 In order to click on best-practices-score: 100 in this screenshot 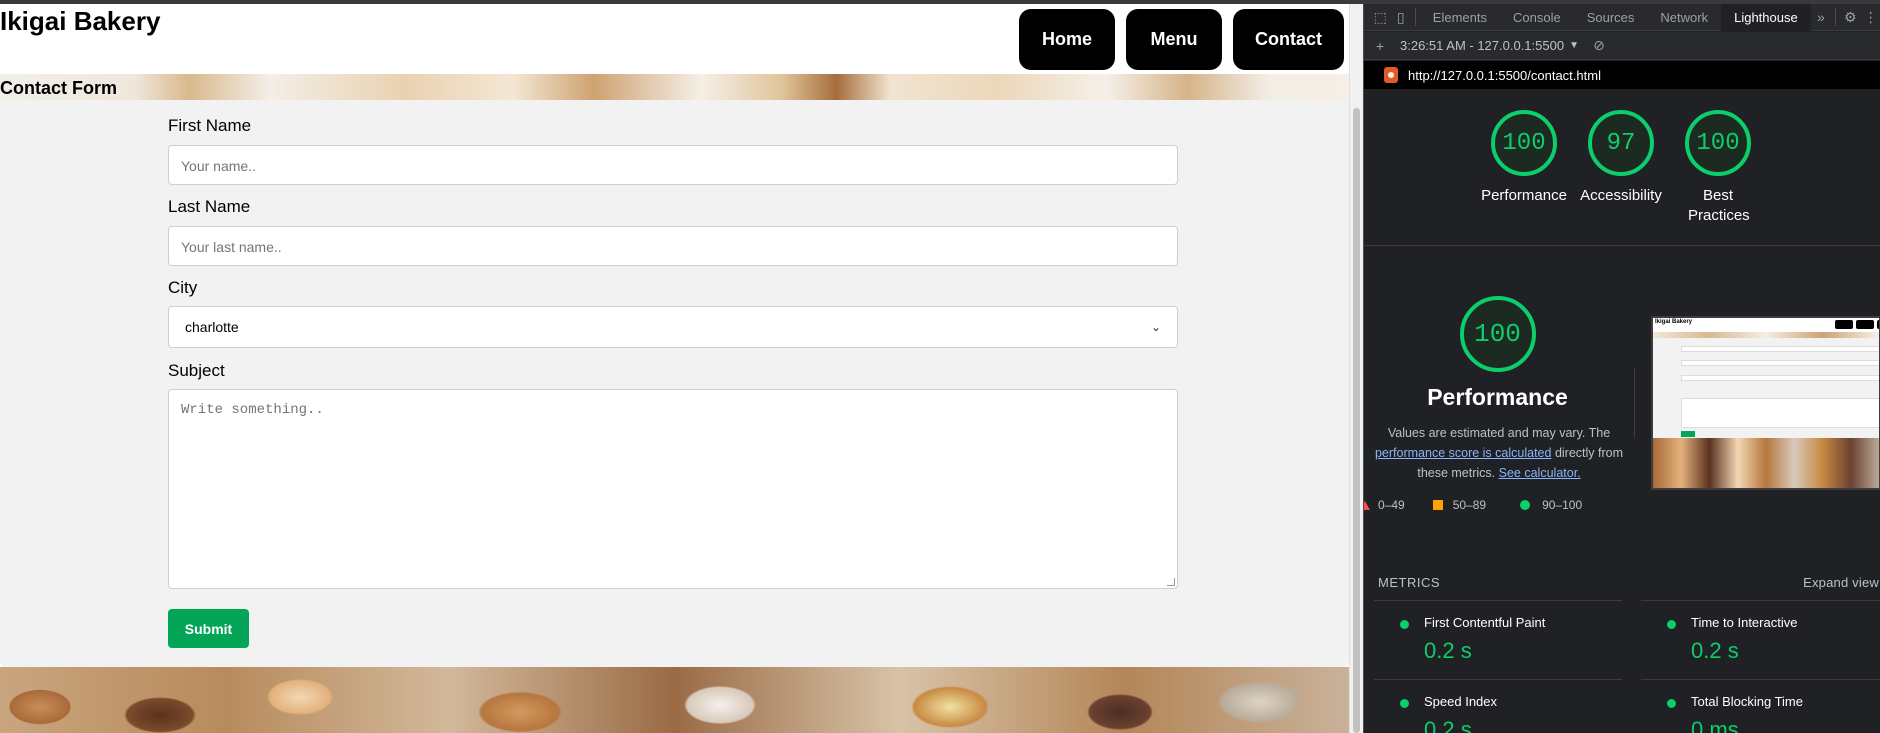, I will do `click(1718, 143)`.